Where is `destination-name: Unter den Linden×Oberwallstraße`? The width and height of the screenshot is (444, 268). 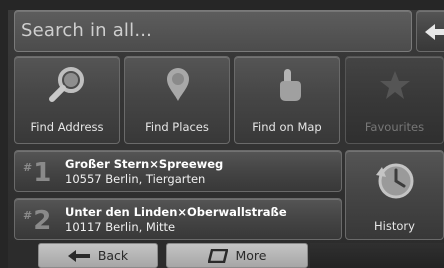
destination-name: Unter den Linden×Oberwallstraße is located at coordinates (176, 212).